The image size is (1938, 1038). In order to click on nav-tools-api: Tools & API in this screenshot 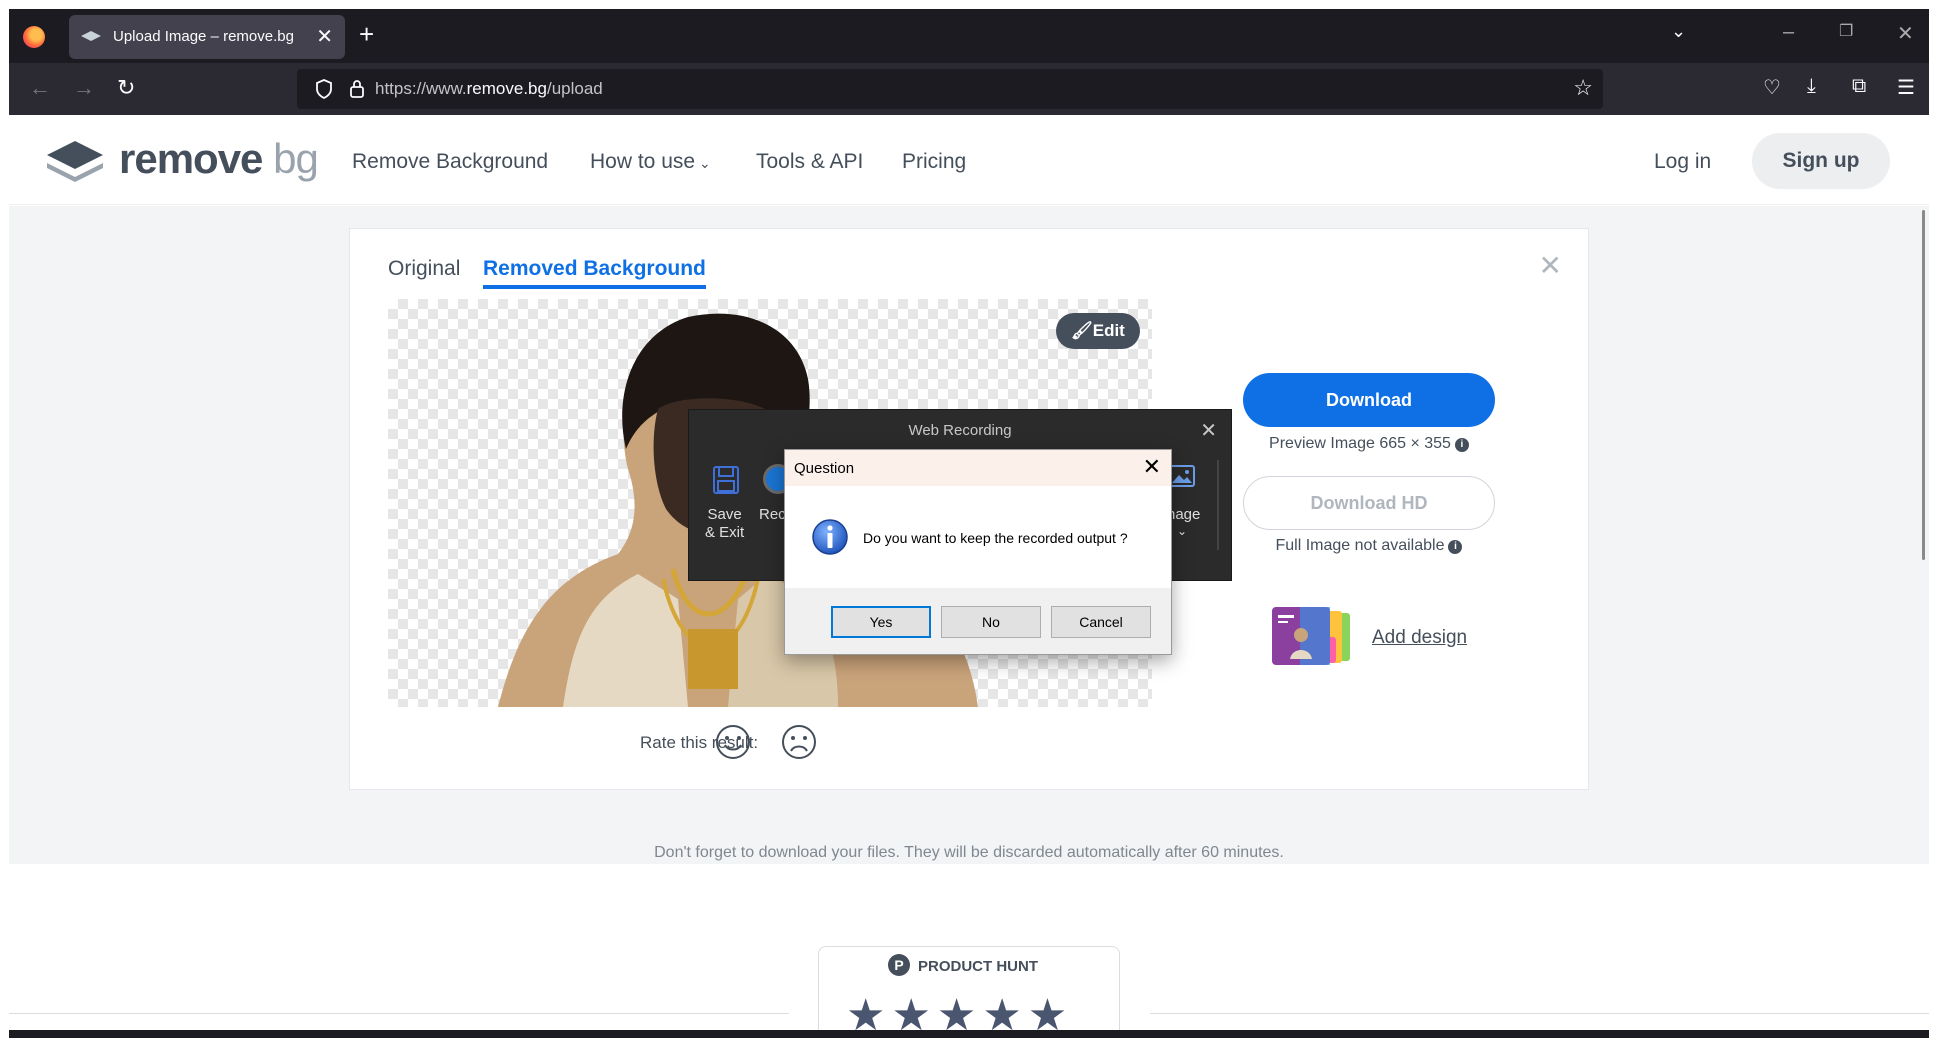, I will do `click(809, 162)`.